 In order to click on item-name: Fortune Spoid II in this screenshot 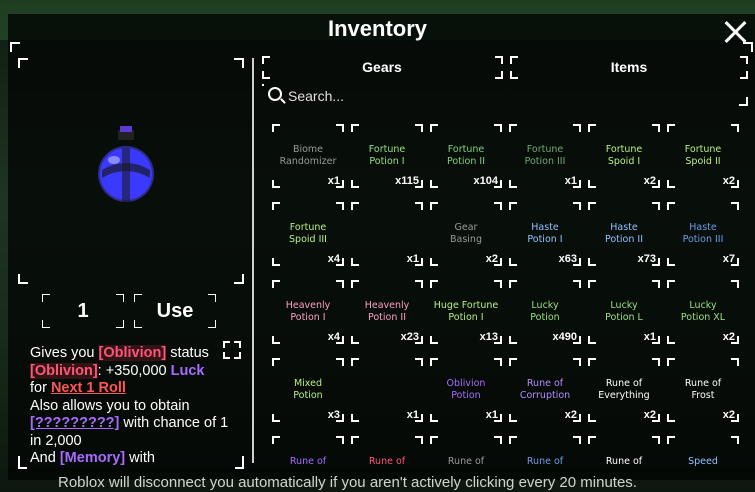, I will do `click(703, 155)`.